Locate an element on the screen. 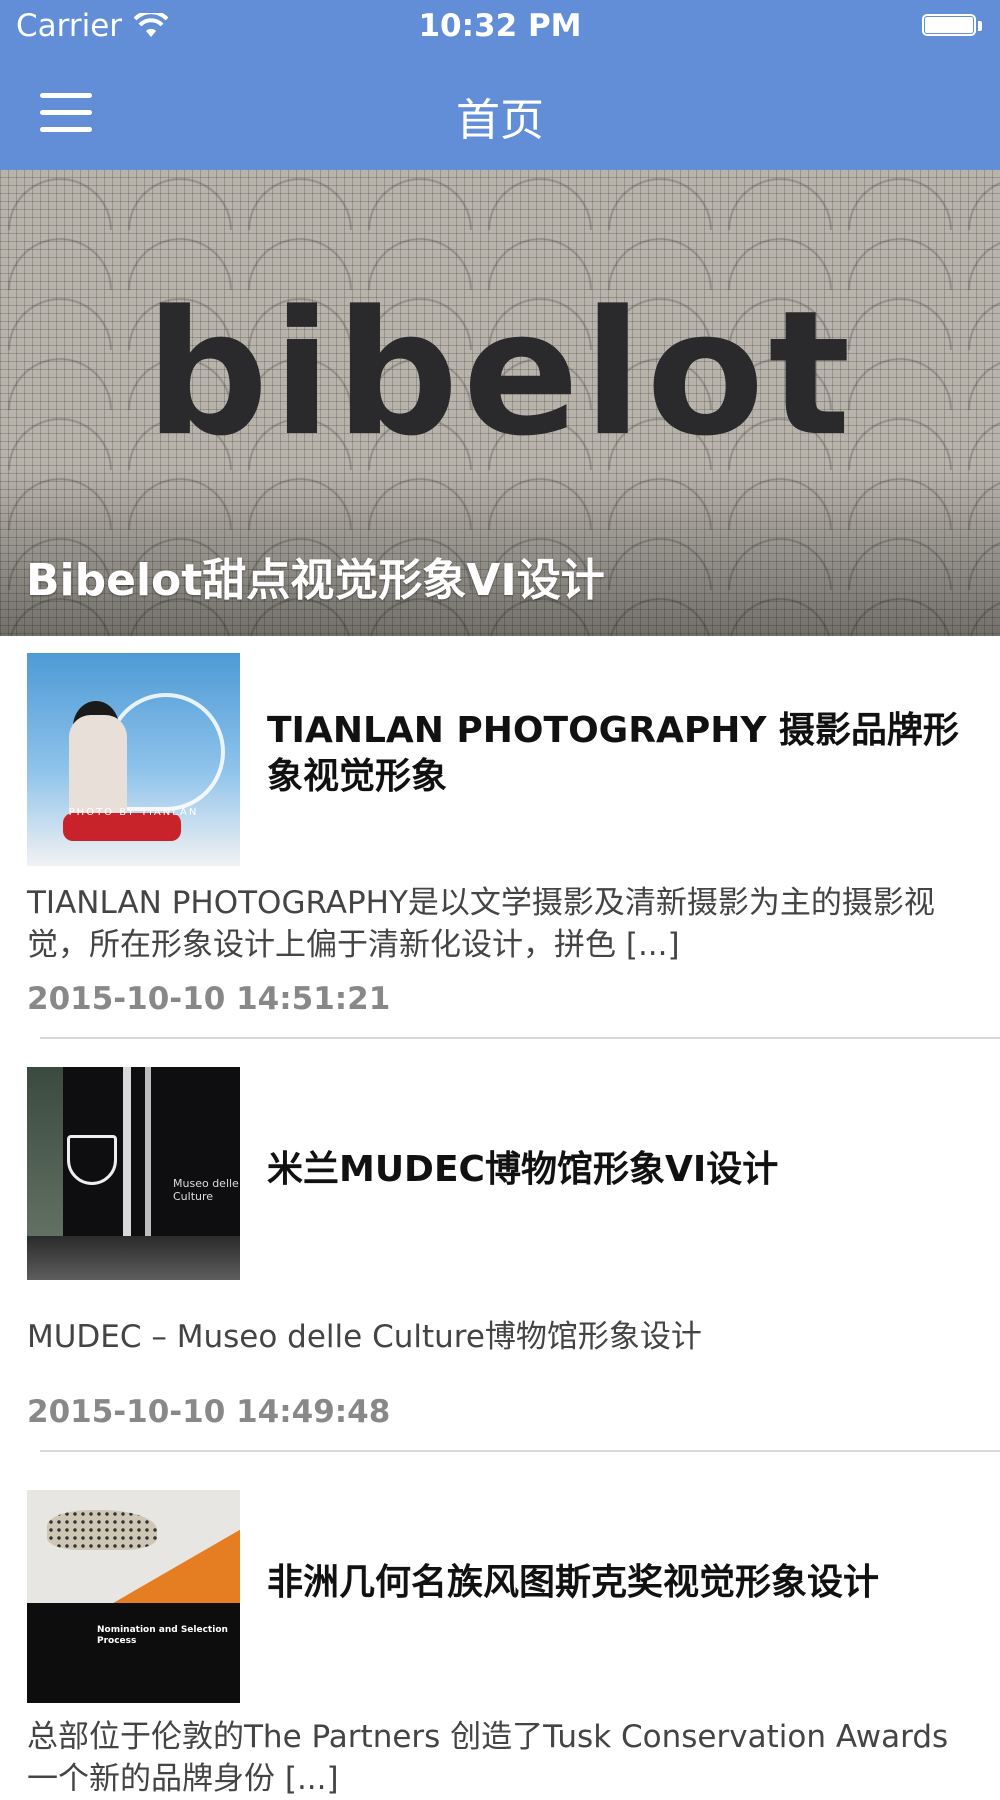  navigation-bar: 首页 is located at coordinates (500, 113).